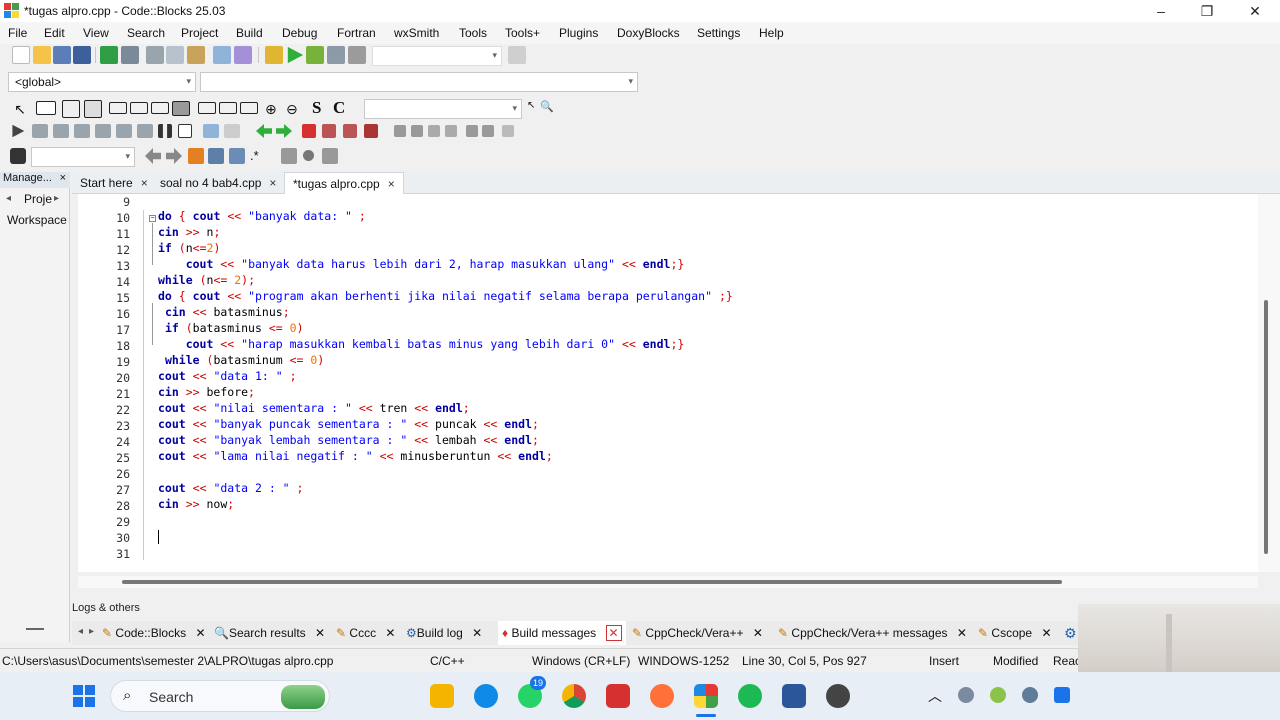  Describe the element at coordinates (71, 109) in the screenshot. I see `box-cross-icon` at that location.